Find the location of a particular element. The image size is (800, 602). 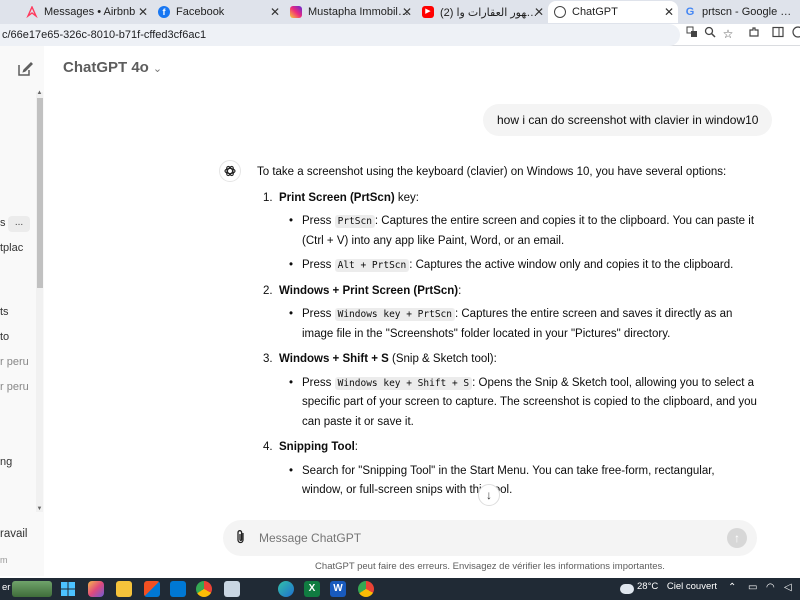

wifi-icon: ◠ is located at coordinates (770, 587).